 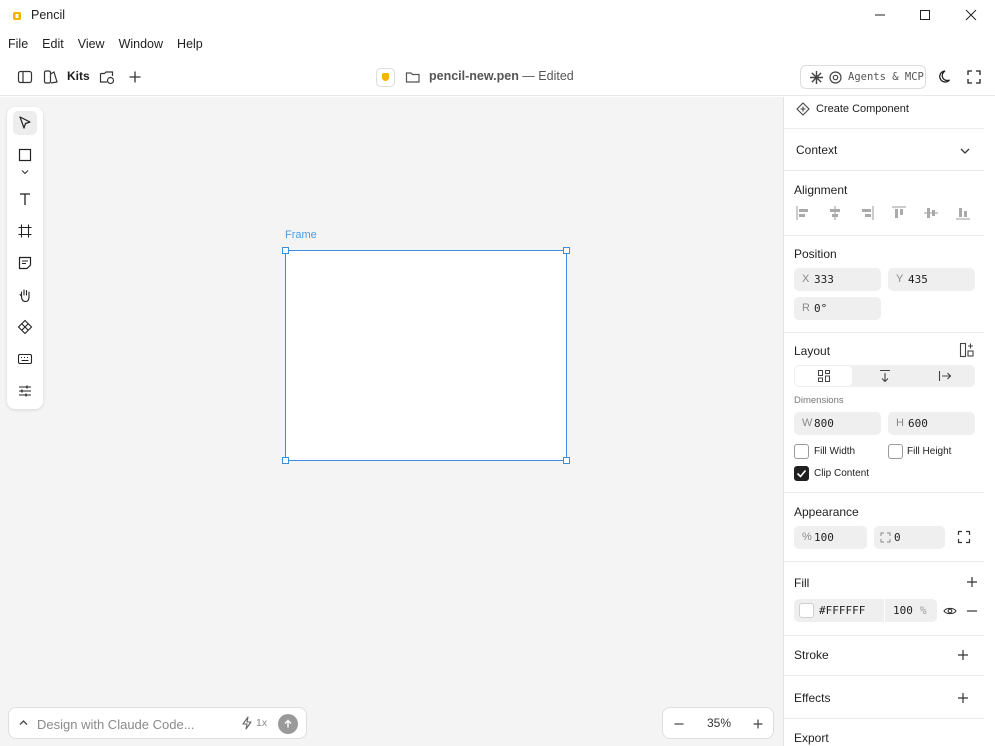 I want to click on eye-icon, so click(x=950, y=611).